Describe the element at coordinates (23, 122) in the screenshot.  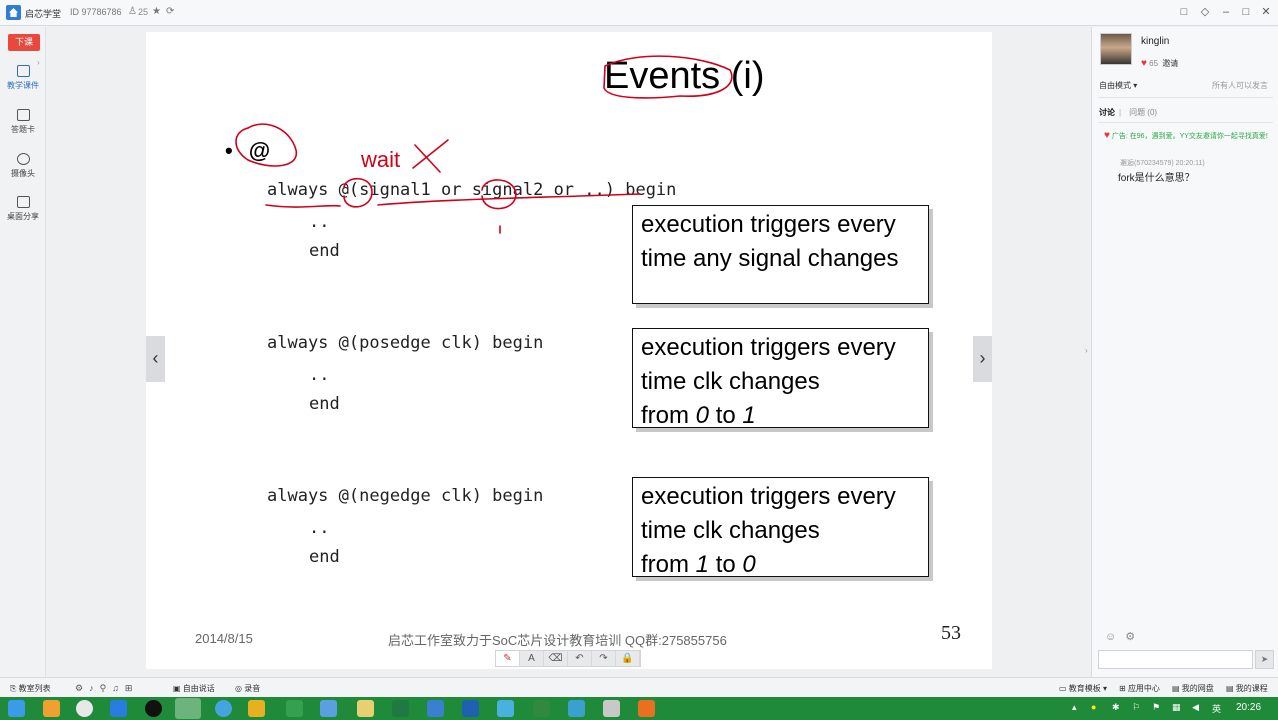
I see `answer-card-button: 答题卡` at that location.